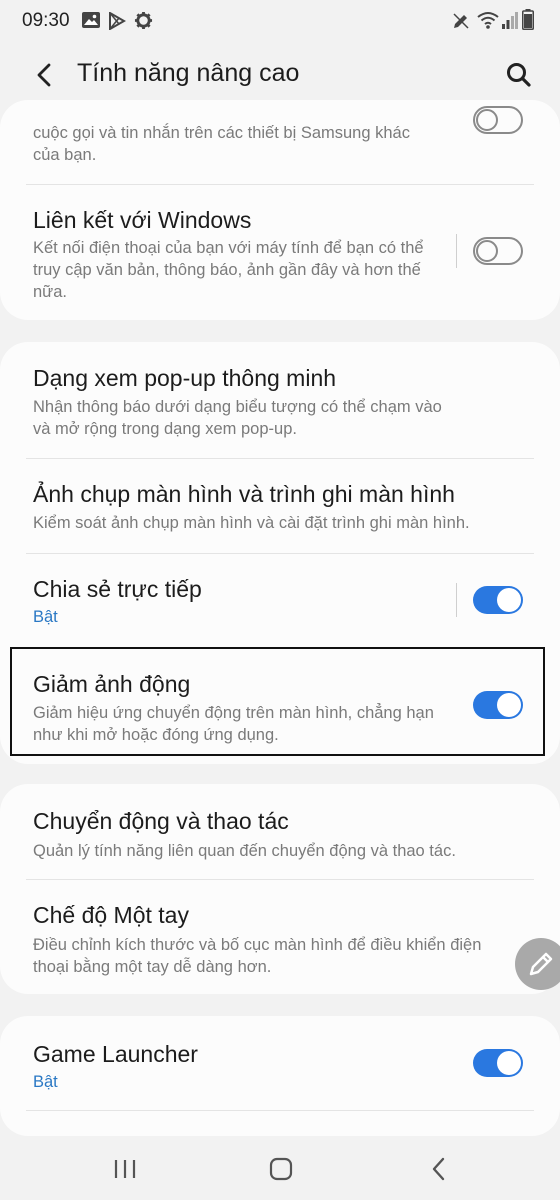 Image resolution: width=560 pixels, height=1200 pixels. What do you see at coordinates (115, 1054) in the screenshot?
I see `item-title: Game Launcher` at bounding box center [115, 1054].